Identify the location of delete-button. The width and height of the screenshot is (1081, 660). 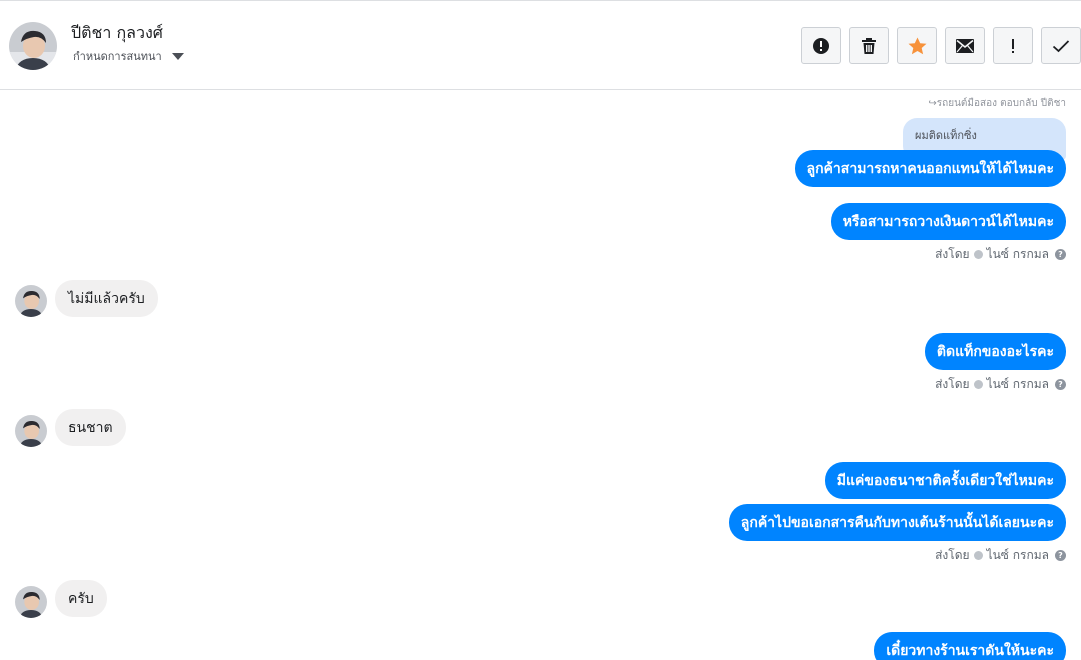
(869, 45).